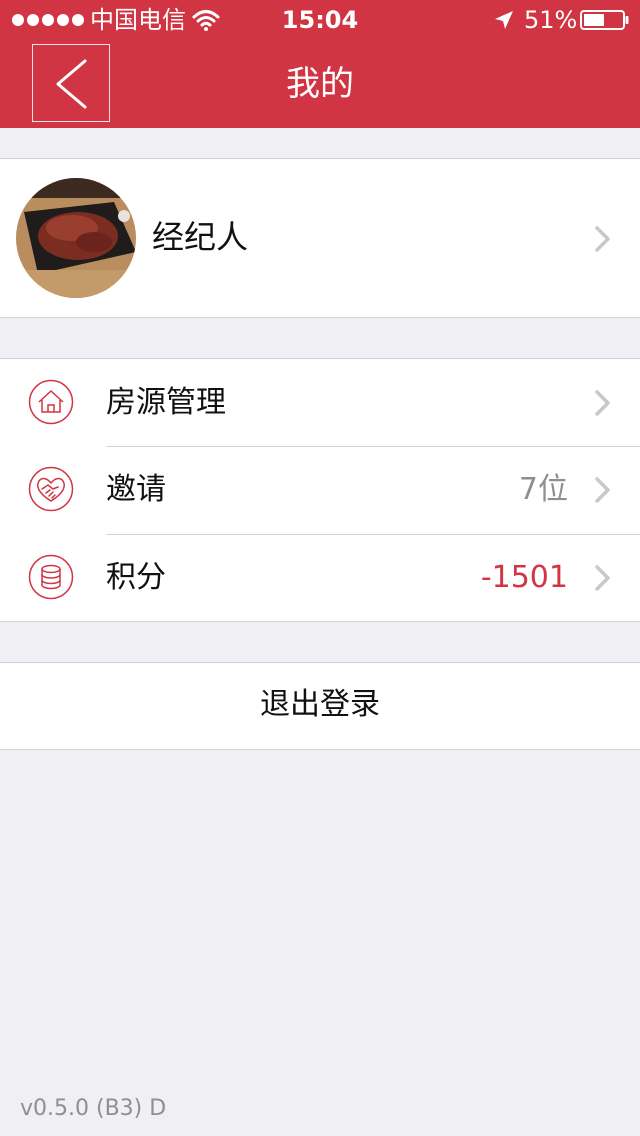  Describe the element at coordinates (51, 577) in the screenshot. I see `coins-icon` at that location.